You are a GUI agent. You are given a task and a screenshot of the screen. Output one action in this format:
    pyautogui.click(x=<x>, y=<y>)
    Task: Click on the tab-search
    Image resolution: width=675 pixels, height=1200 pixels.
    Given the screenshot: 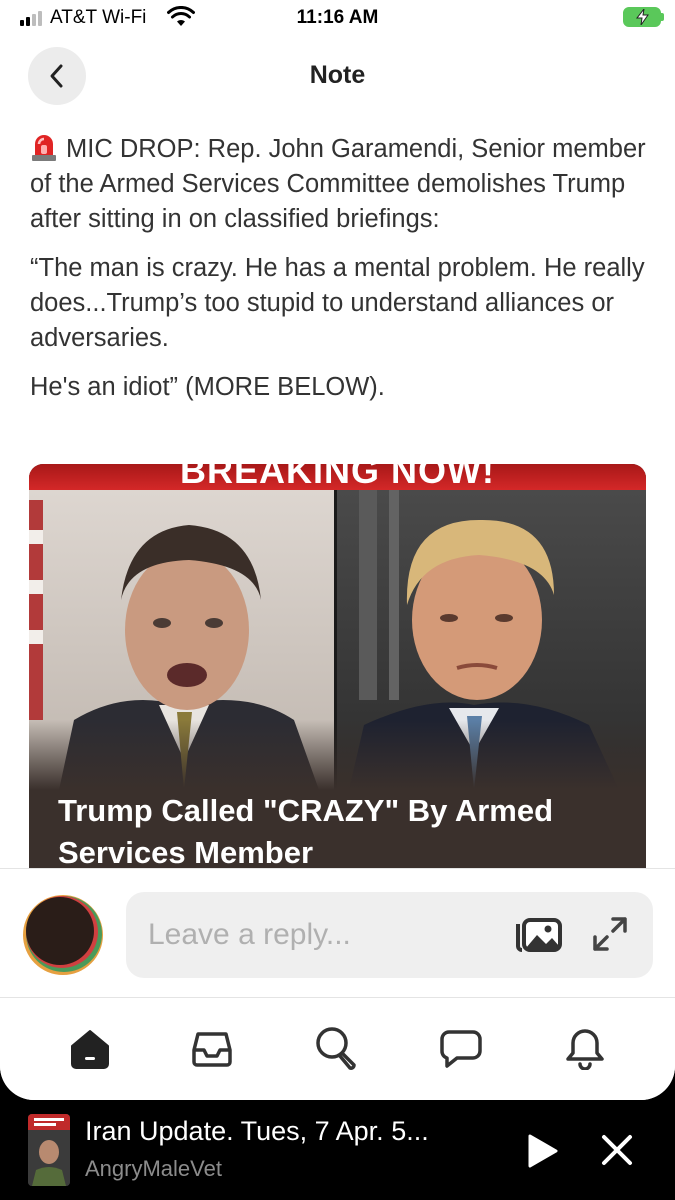 What is the action you would take?
    pyautogui.click(x=337, y=1048)
    